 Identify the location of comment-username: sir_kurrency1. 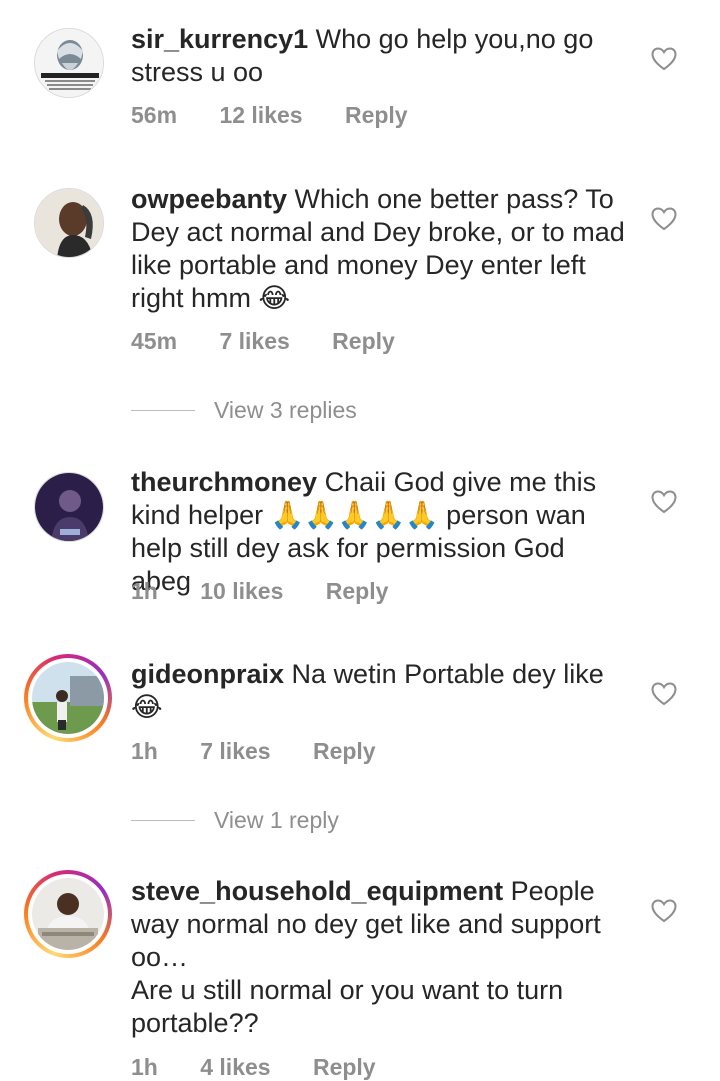
(219, 39).